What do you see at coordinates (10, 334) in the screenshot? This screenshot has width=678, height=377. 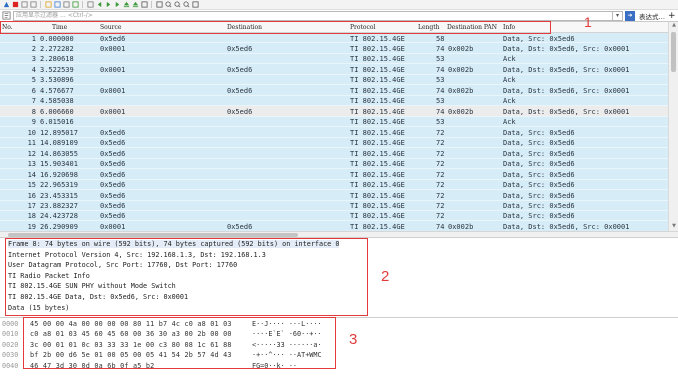 I see `byte-offset: 0010` at bounding box center [10, 334].